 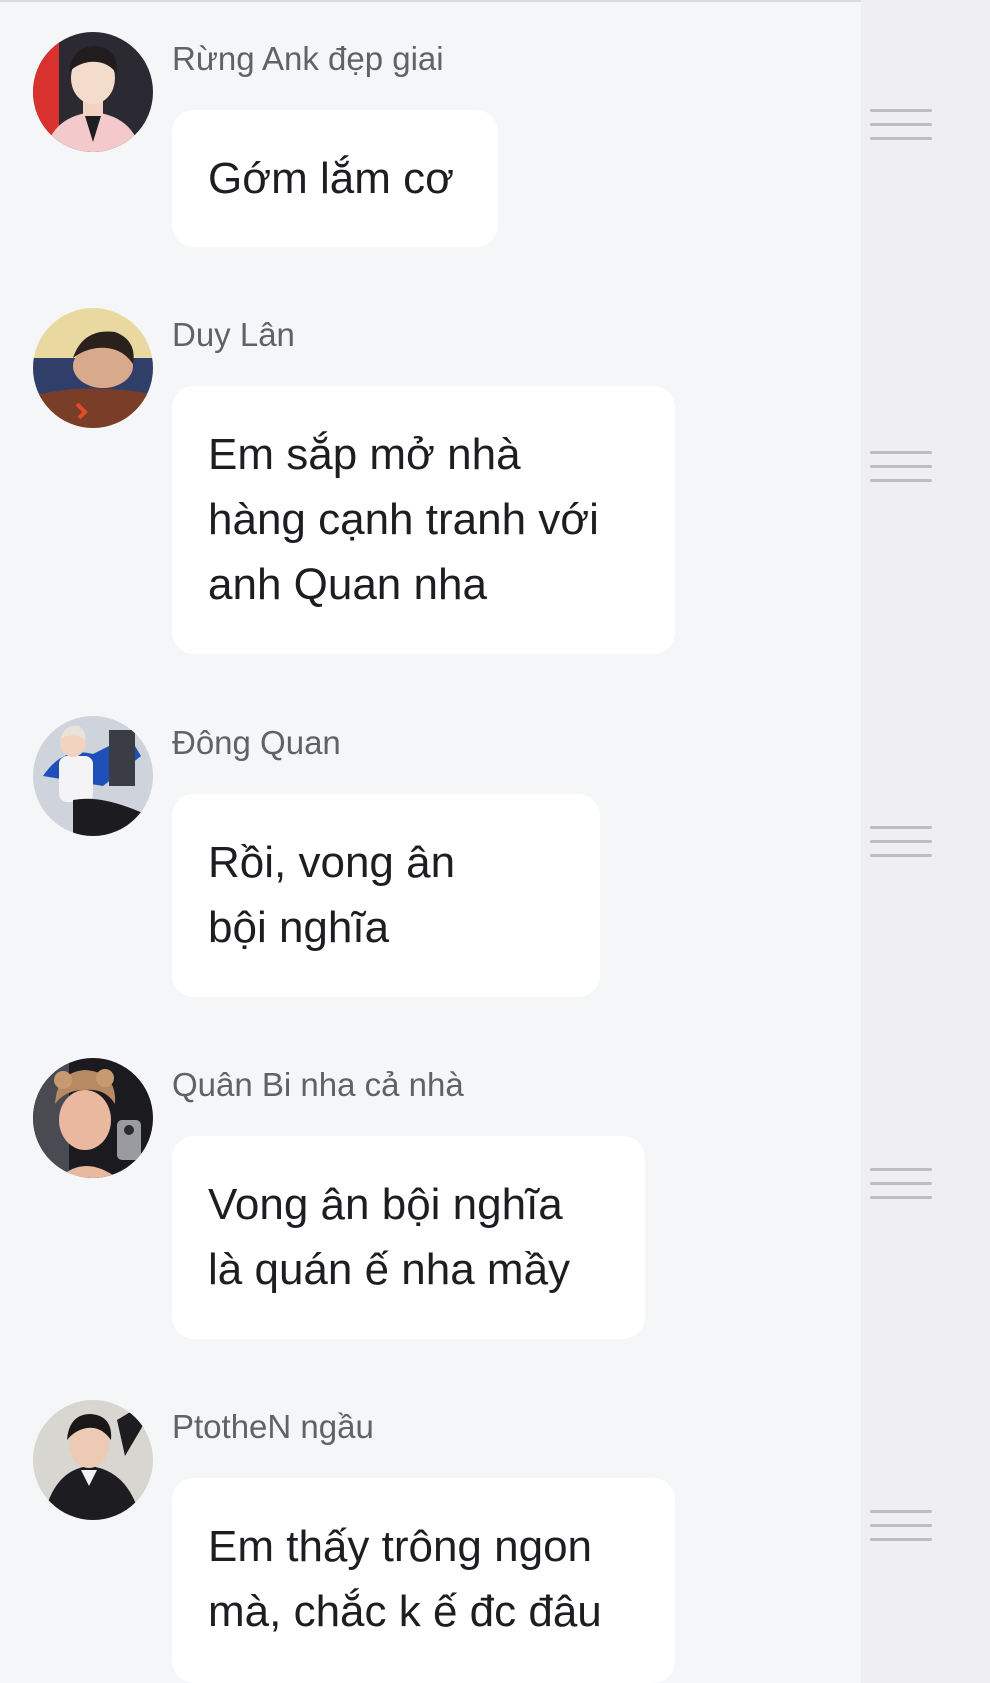 I want to click on avatar-boy-sleeping-icon, so click(x=93, y=368).